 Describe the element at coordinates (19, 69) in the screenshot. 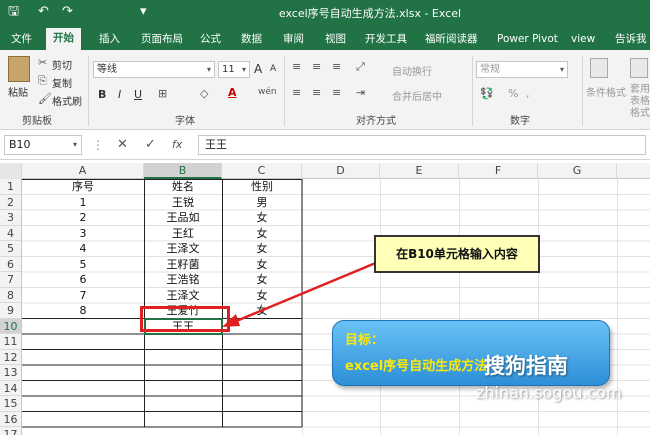

I see `paste-icon` at that location.